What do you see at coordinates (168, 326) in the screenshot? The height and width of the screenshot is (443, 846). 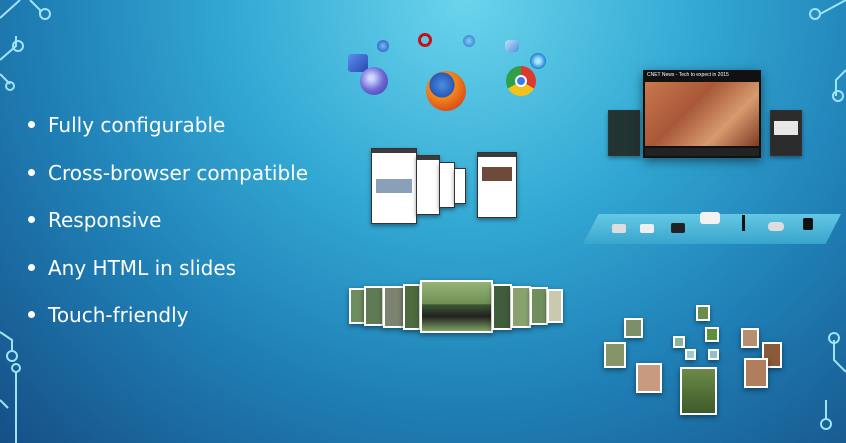 I see `feature-item: Touch-friendly` at bounding box center [168, 326].